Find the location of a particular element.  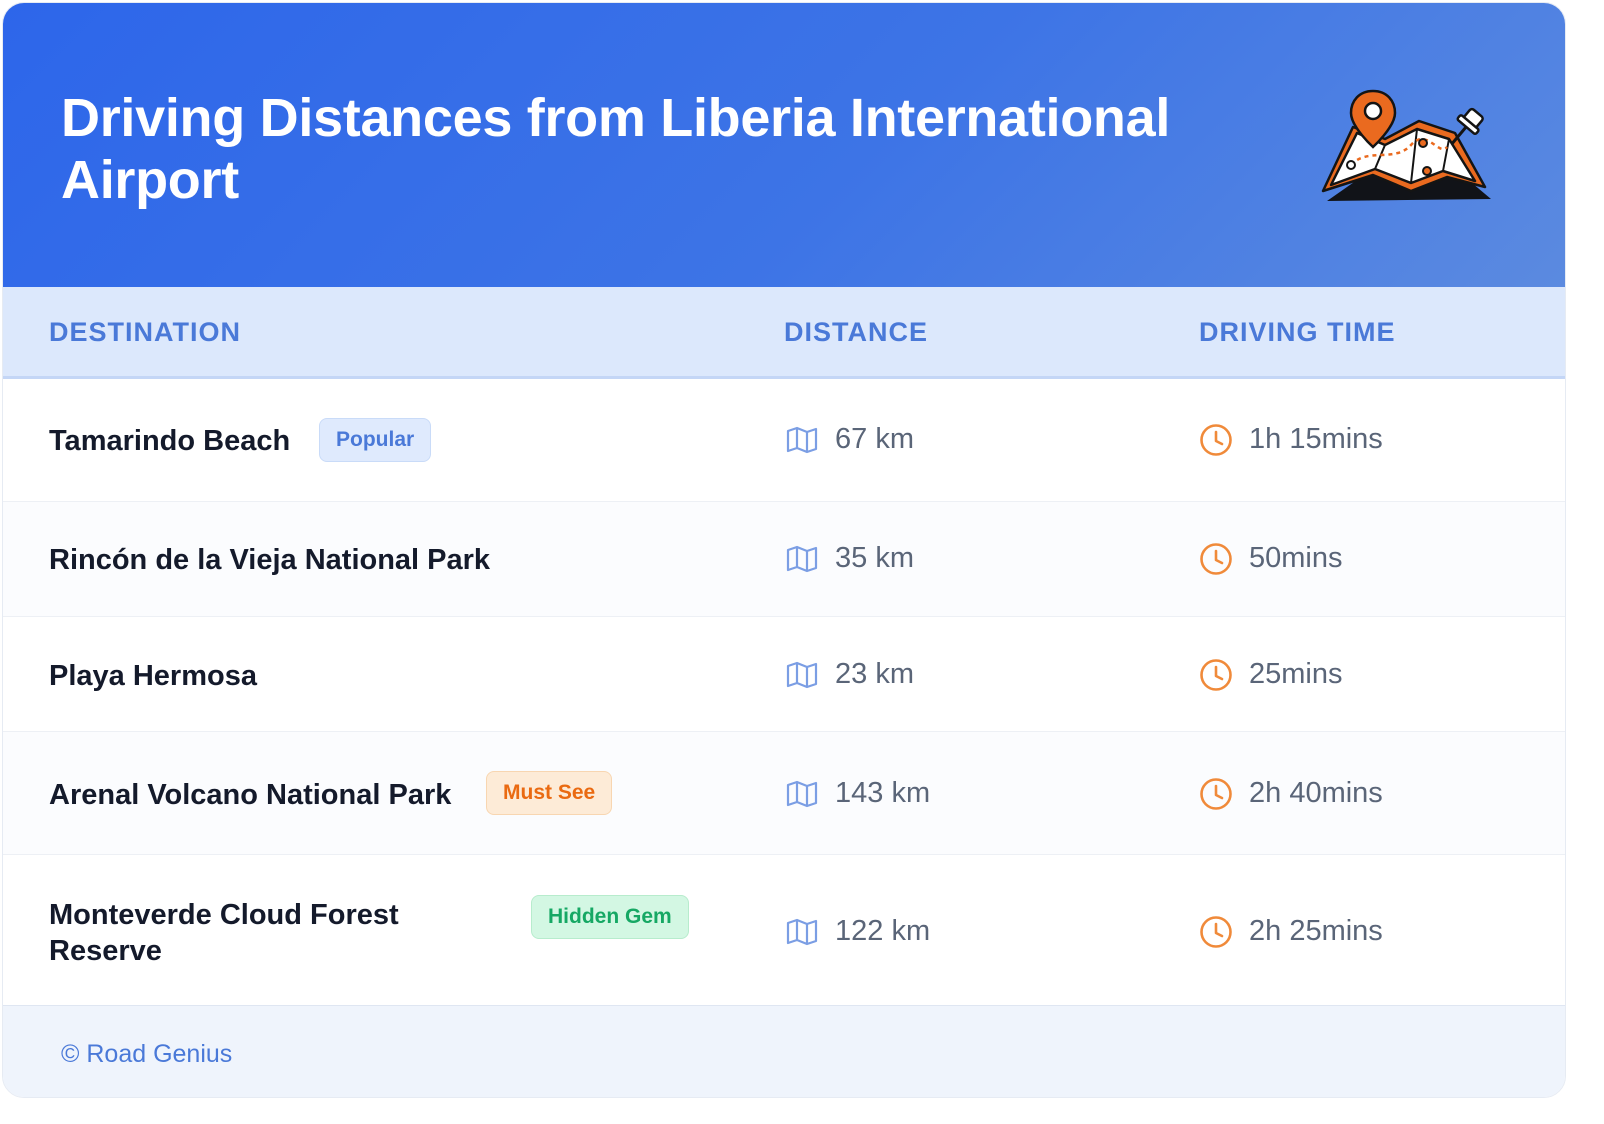

driving-time-value: 25mins is located at coordinates (1296, 674).